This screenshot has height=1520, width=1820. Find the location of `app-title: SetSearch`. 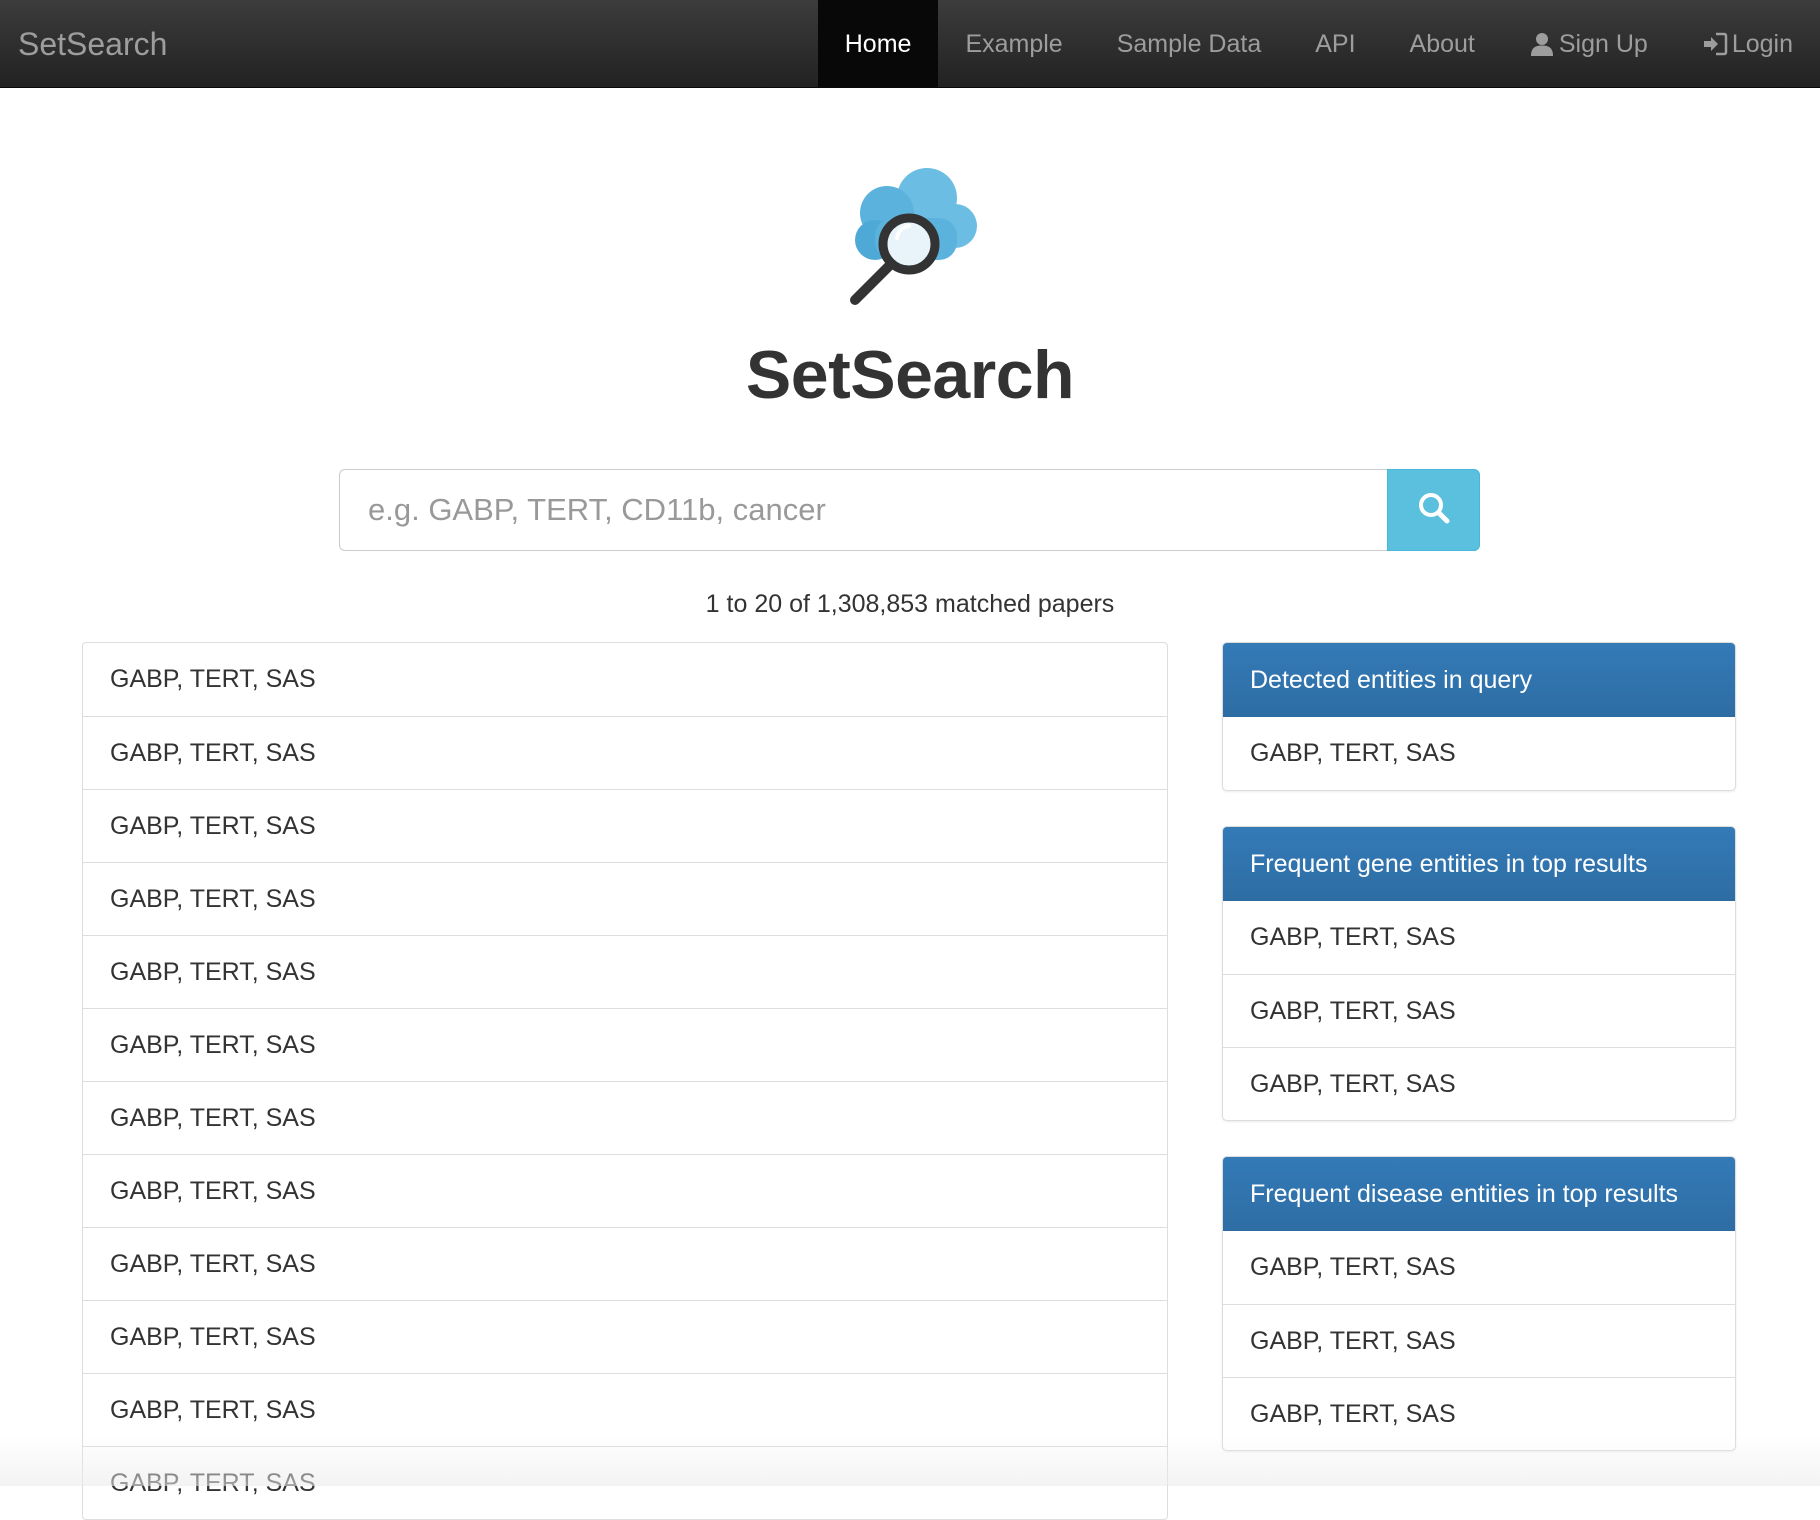

app-title: SetSearch is located at coordinates (910, 375).